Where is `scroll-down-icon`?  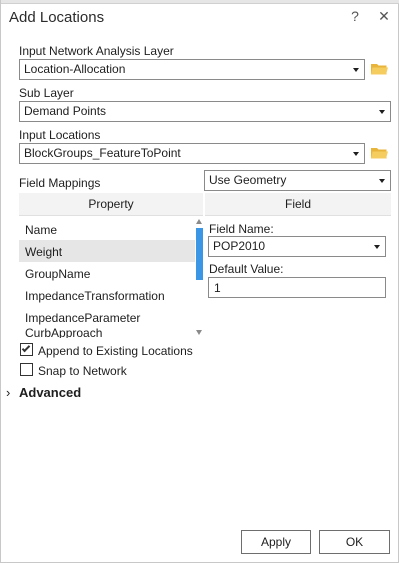
scroll-down-icon is located at coordinates (199, 332).